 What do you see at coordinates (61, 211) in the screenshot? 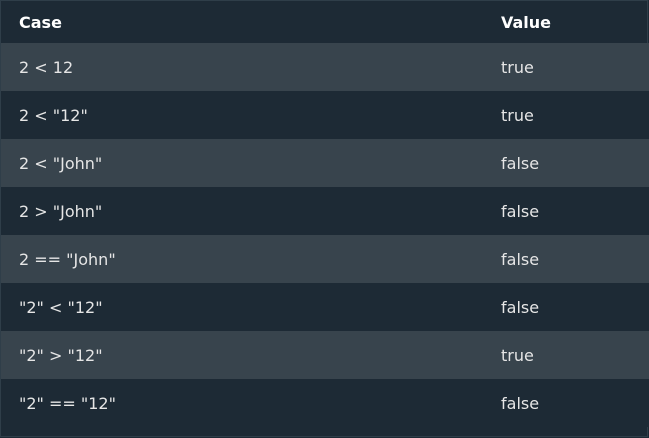
I see `case-cell: 2 > "John"` at bounding box center [61, 211].